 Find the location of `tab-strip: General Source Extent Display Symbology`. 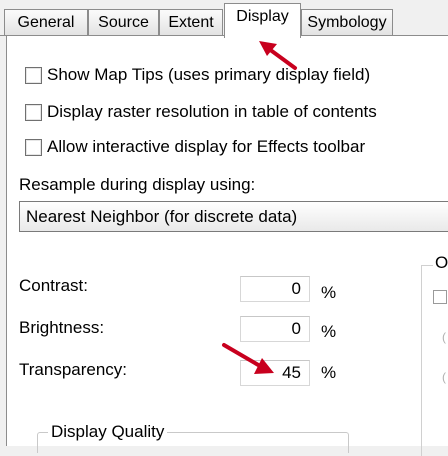

tab-strip: General Source Extent Display Symbology is located at coordinates (224, 20).